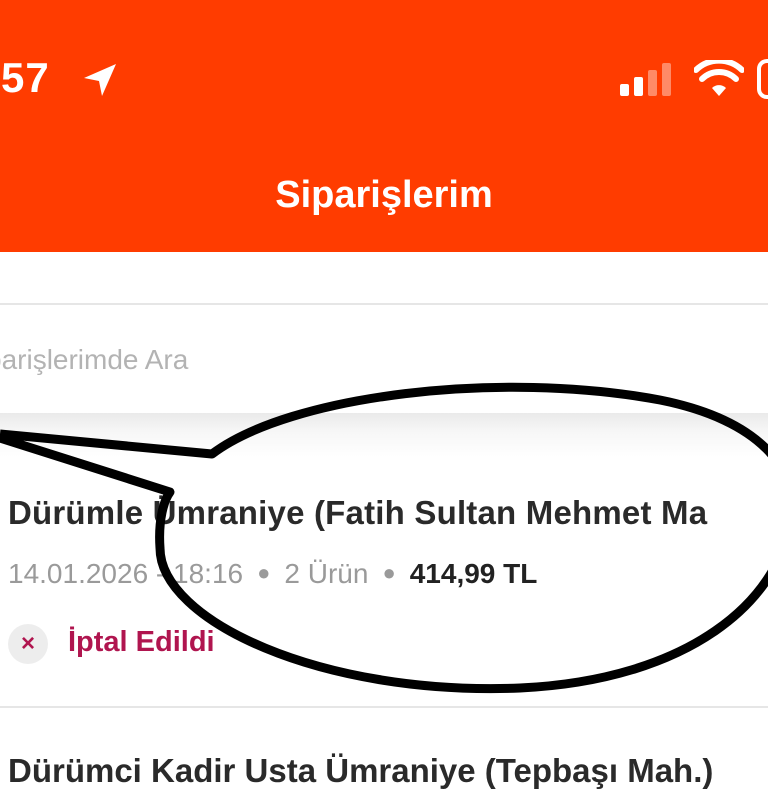 This screenshot has height=790, width=768. I want to click on page-title: Siparişlerim, so click(384, 195).